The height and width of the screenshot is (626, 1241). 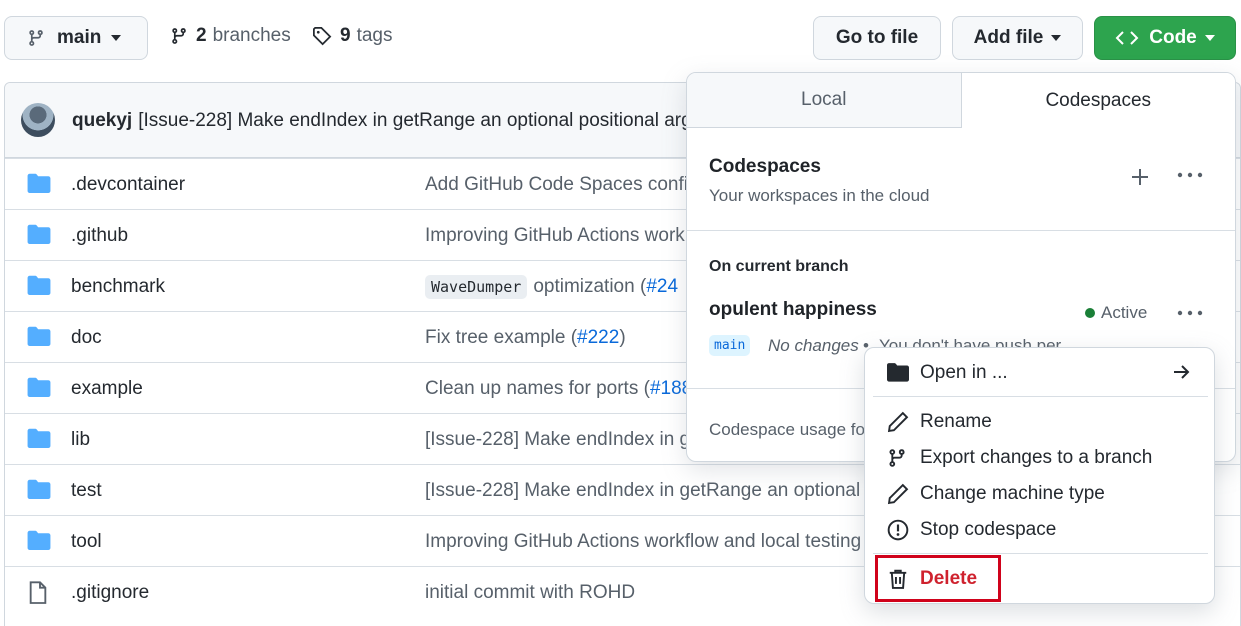 I want to click on commit-message: Clean up names for ports (#188, so click(x=558, y=389).